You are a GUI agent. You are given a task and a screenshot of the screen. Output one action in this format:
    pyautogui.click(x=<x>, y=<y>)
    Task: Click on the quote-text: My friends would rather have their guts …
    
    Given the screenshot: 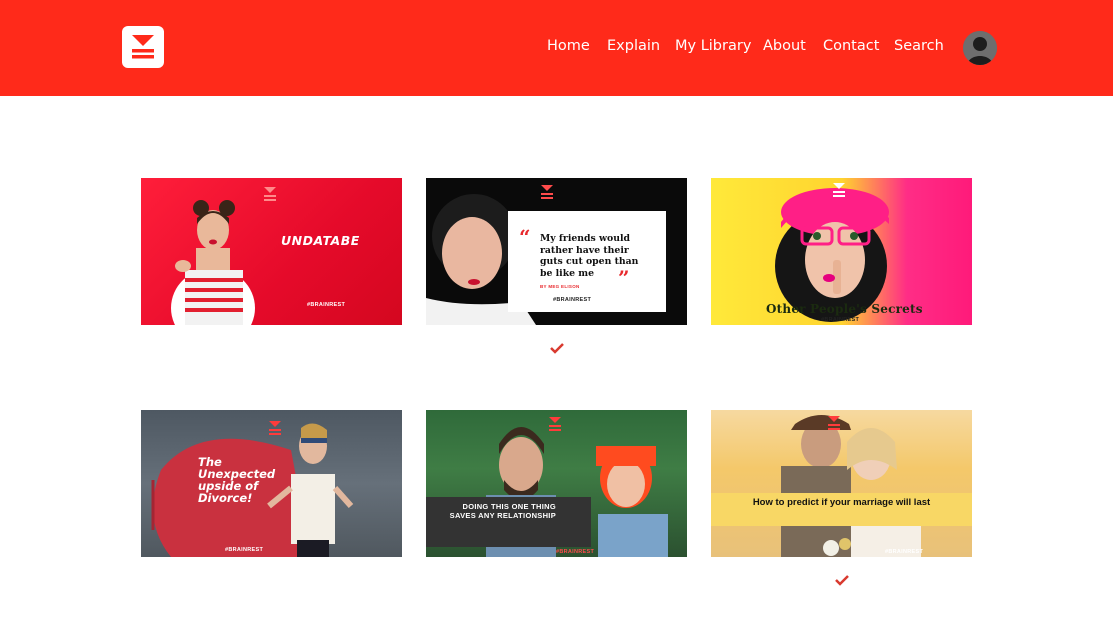 What is the action you would take?
    pyautogui.click(x=589, y=256)
    